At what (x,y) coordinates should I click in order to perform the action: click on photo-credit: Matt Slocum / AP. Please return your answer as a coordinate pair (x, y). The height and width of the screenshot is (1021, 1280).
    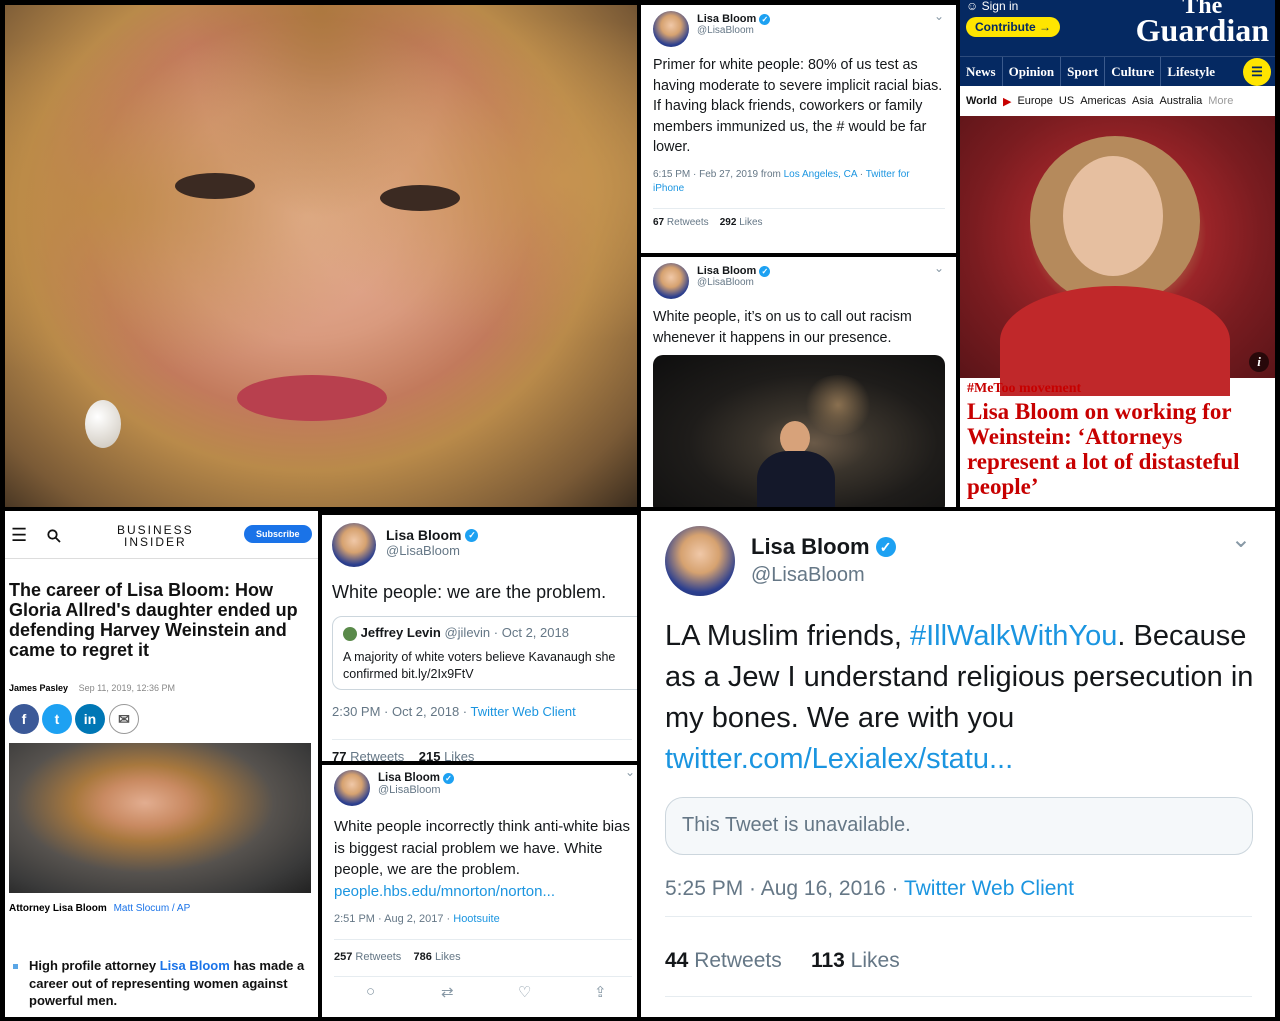
    Looking at the image, I should click on (152, 908).